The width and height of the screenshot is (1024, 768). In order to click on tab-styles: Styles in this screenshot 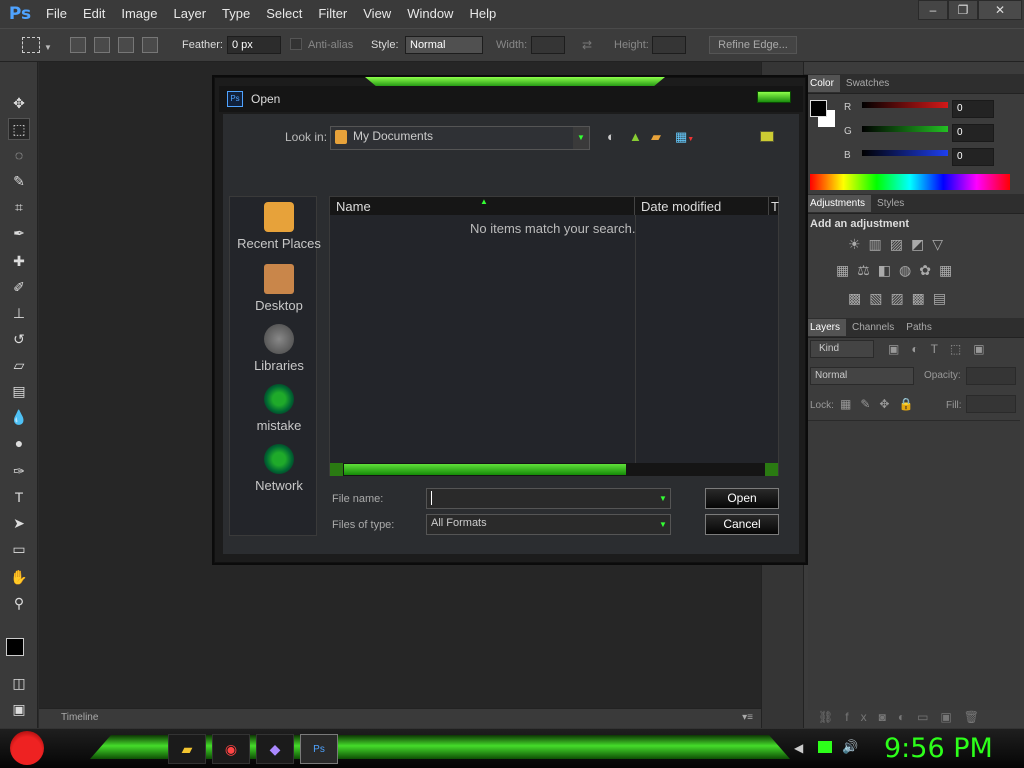, I will do `click(890, 203)`.